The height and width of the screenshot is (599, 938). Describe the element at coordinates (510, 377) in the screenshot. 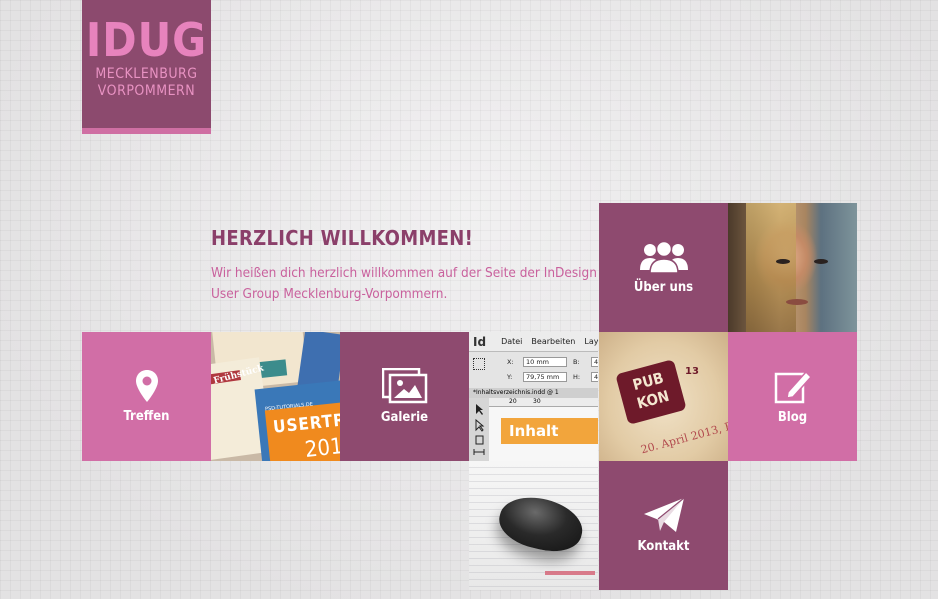

I see `indesign-y-label: Y:` at that location.